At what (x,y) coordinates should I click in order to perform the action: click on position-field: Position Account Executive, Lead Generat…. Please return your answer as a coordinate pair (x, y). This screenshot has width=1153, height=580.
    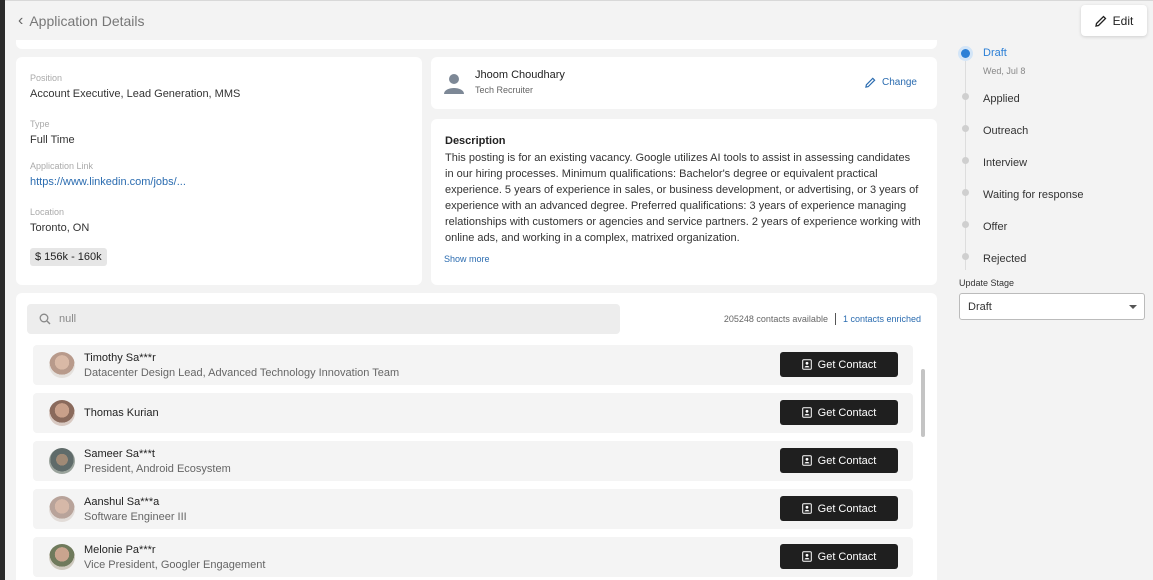
    Looking at the image, I should click on (135, 86).